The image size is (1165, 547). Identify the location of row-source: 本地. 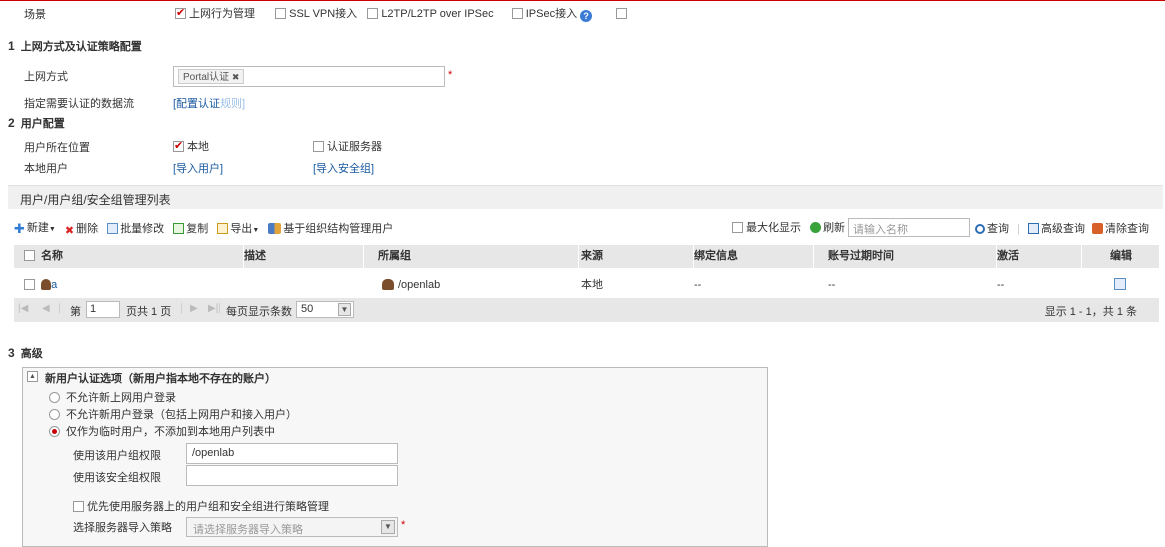
(592, 285).